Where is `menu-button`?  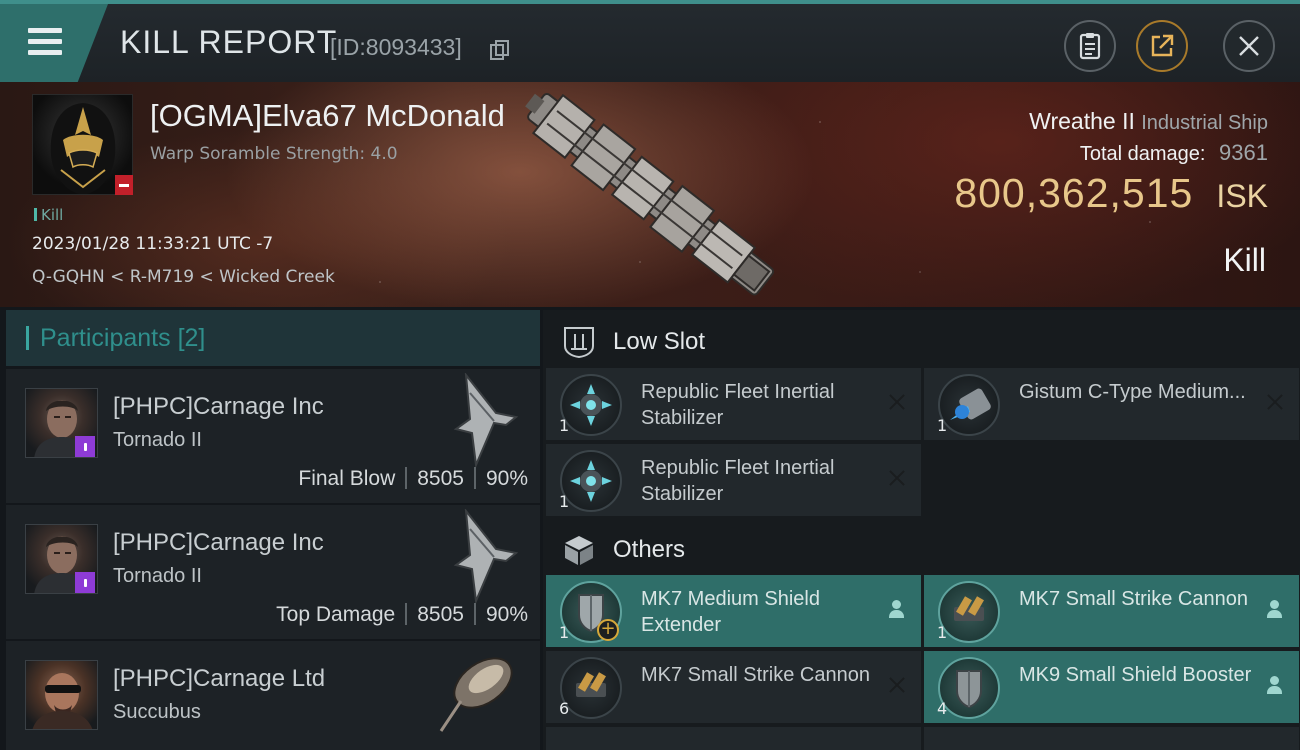 menu-button is located at coordinates (54, 43).